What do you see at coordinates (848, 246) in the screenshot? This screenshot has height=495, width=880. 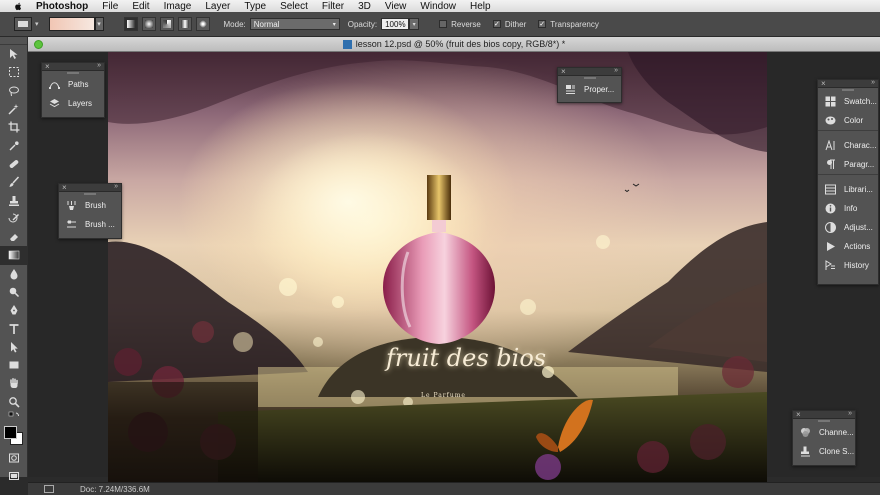 I see `panel-item-actions: Actions` at bounding box center [848, 246].